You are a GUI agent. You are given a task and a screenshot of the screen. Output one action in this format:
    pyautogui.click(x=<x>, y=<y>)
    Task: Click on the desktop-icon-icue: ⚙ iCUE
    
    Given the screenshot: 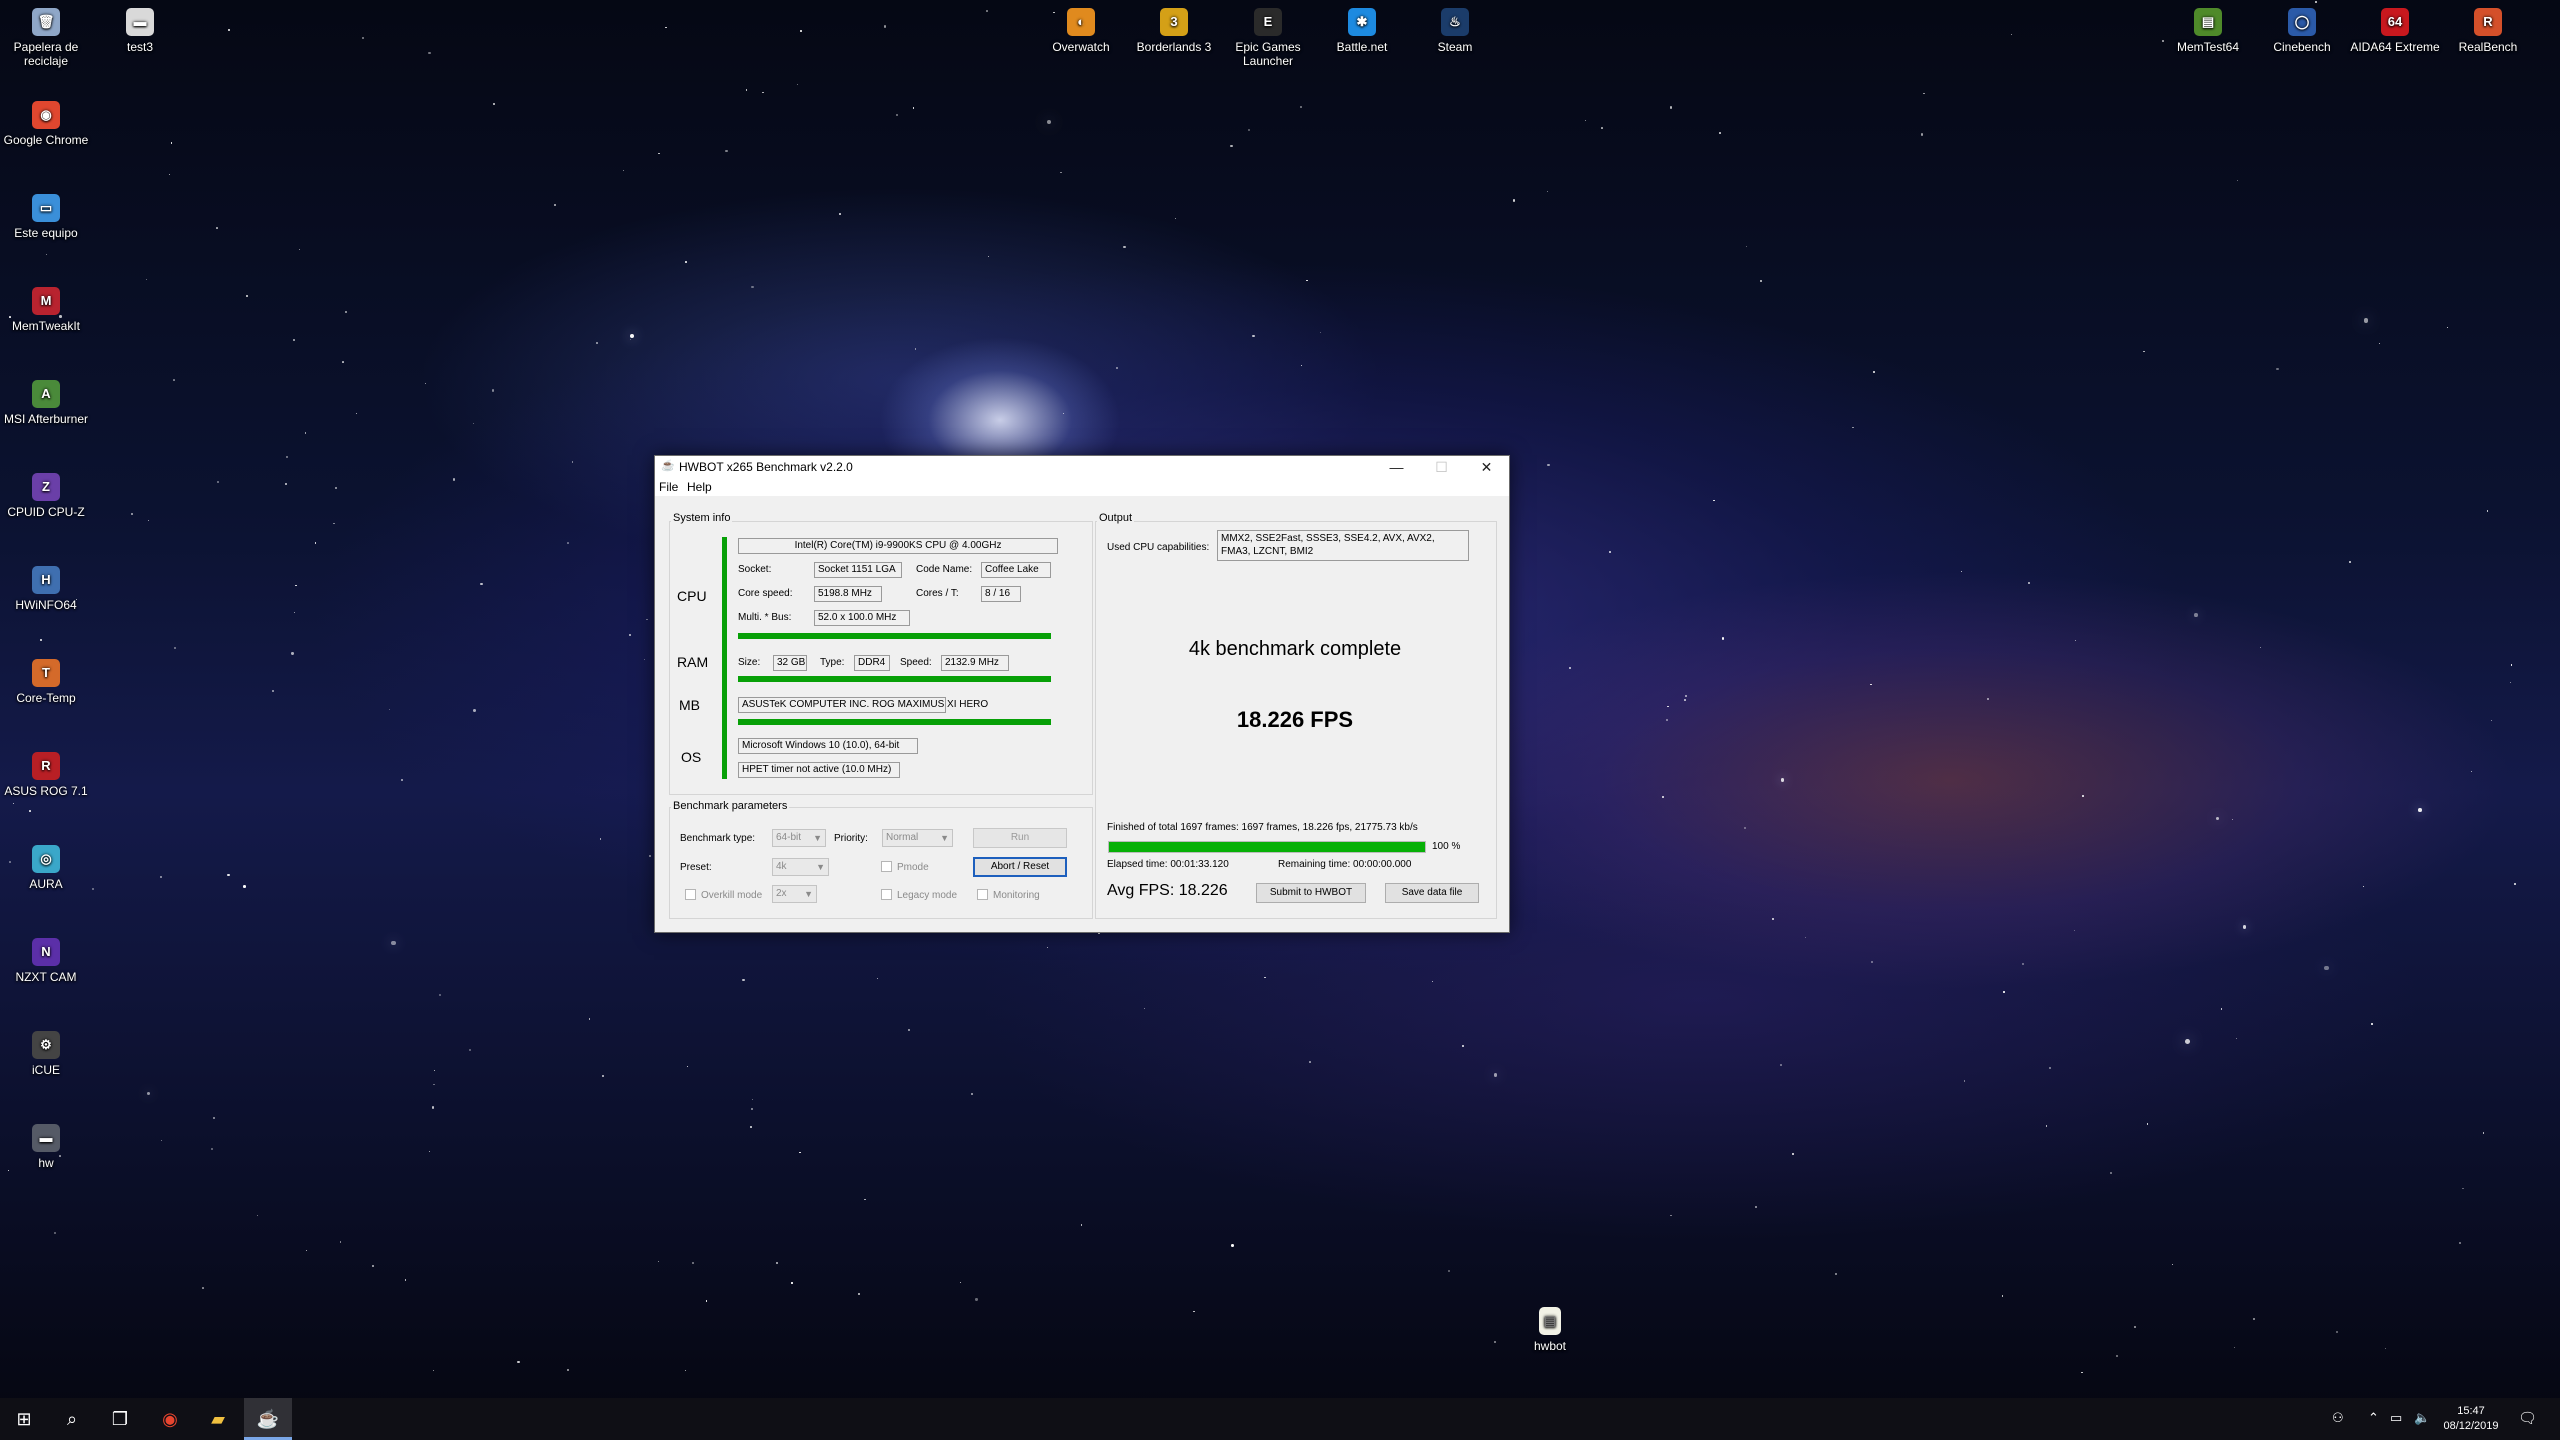 What is the action you would take?
    pyautogui.click(x=46, y=1054)
    